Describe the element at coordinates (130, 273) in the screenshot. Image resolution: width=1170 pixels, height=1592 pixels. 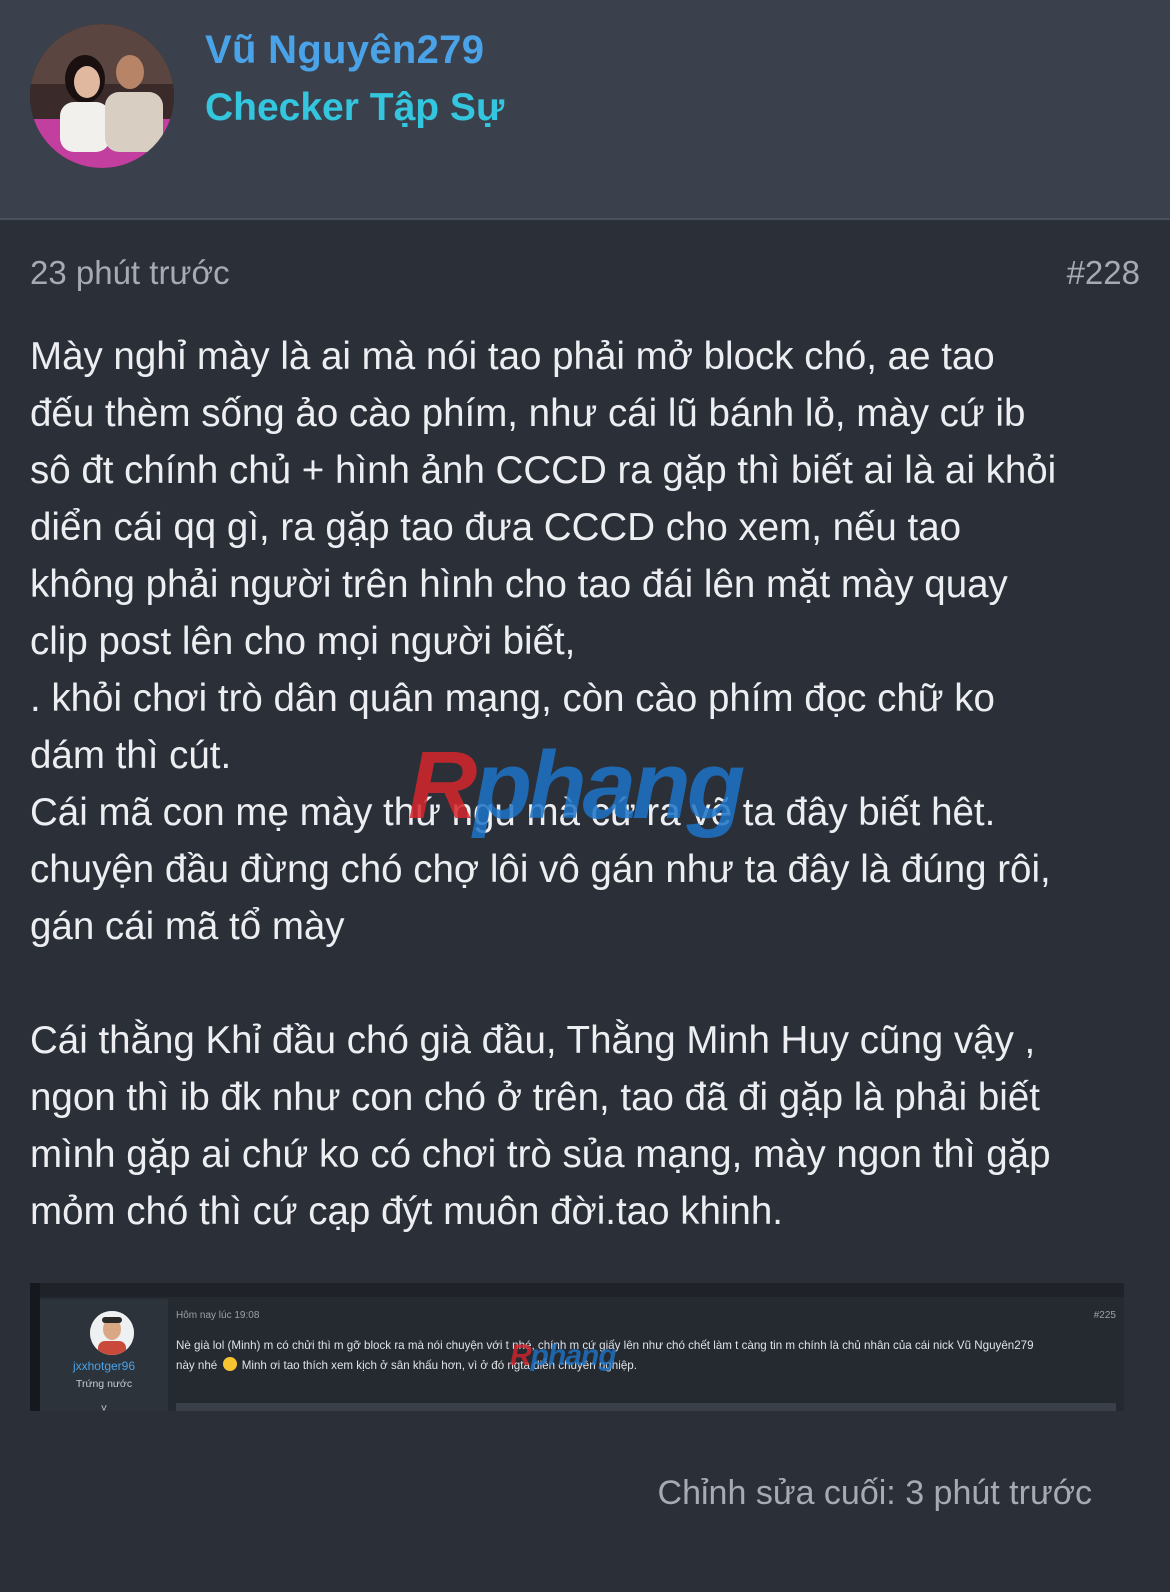
I see `post-time: 23 phút trước` at that location.